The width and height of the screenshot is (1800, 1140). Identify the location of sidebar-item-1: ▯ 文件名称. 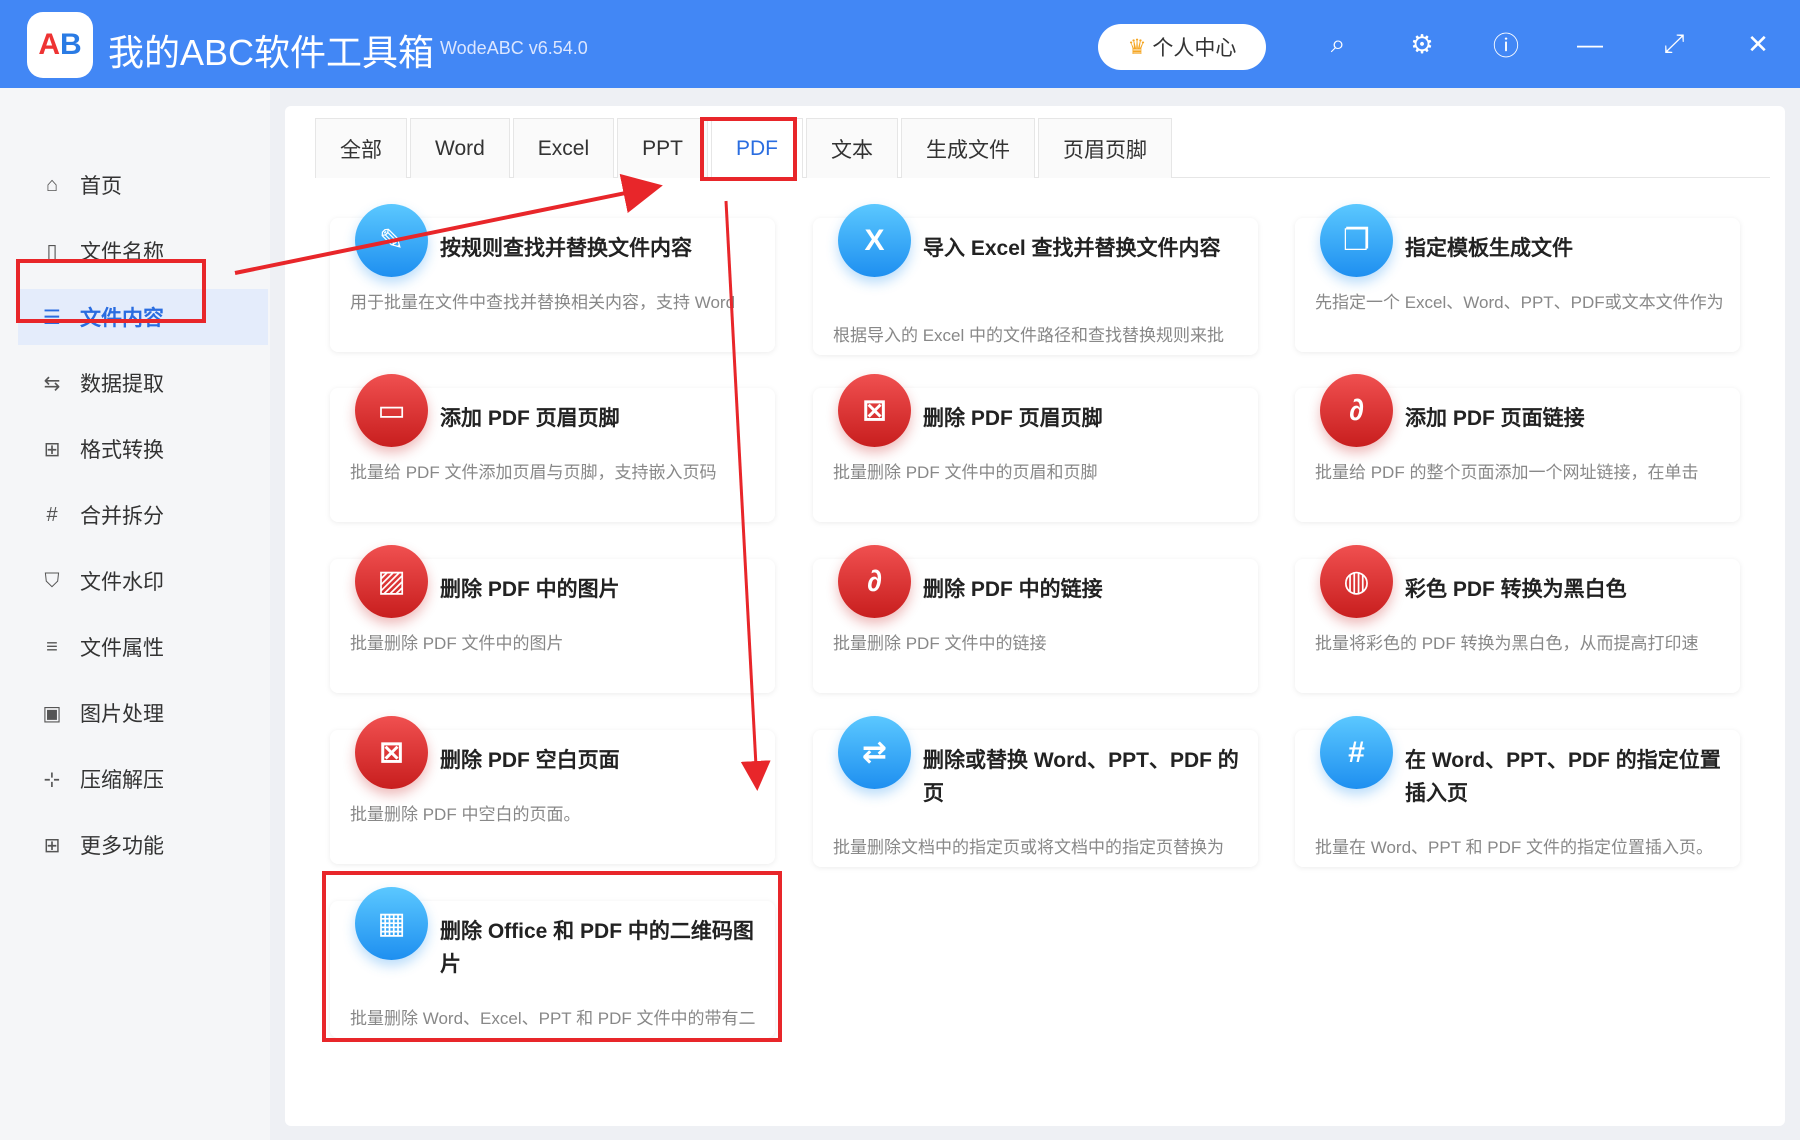
(143, 251).